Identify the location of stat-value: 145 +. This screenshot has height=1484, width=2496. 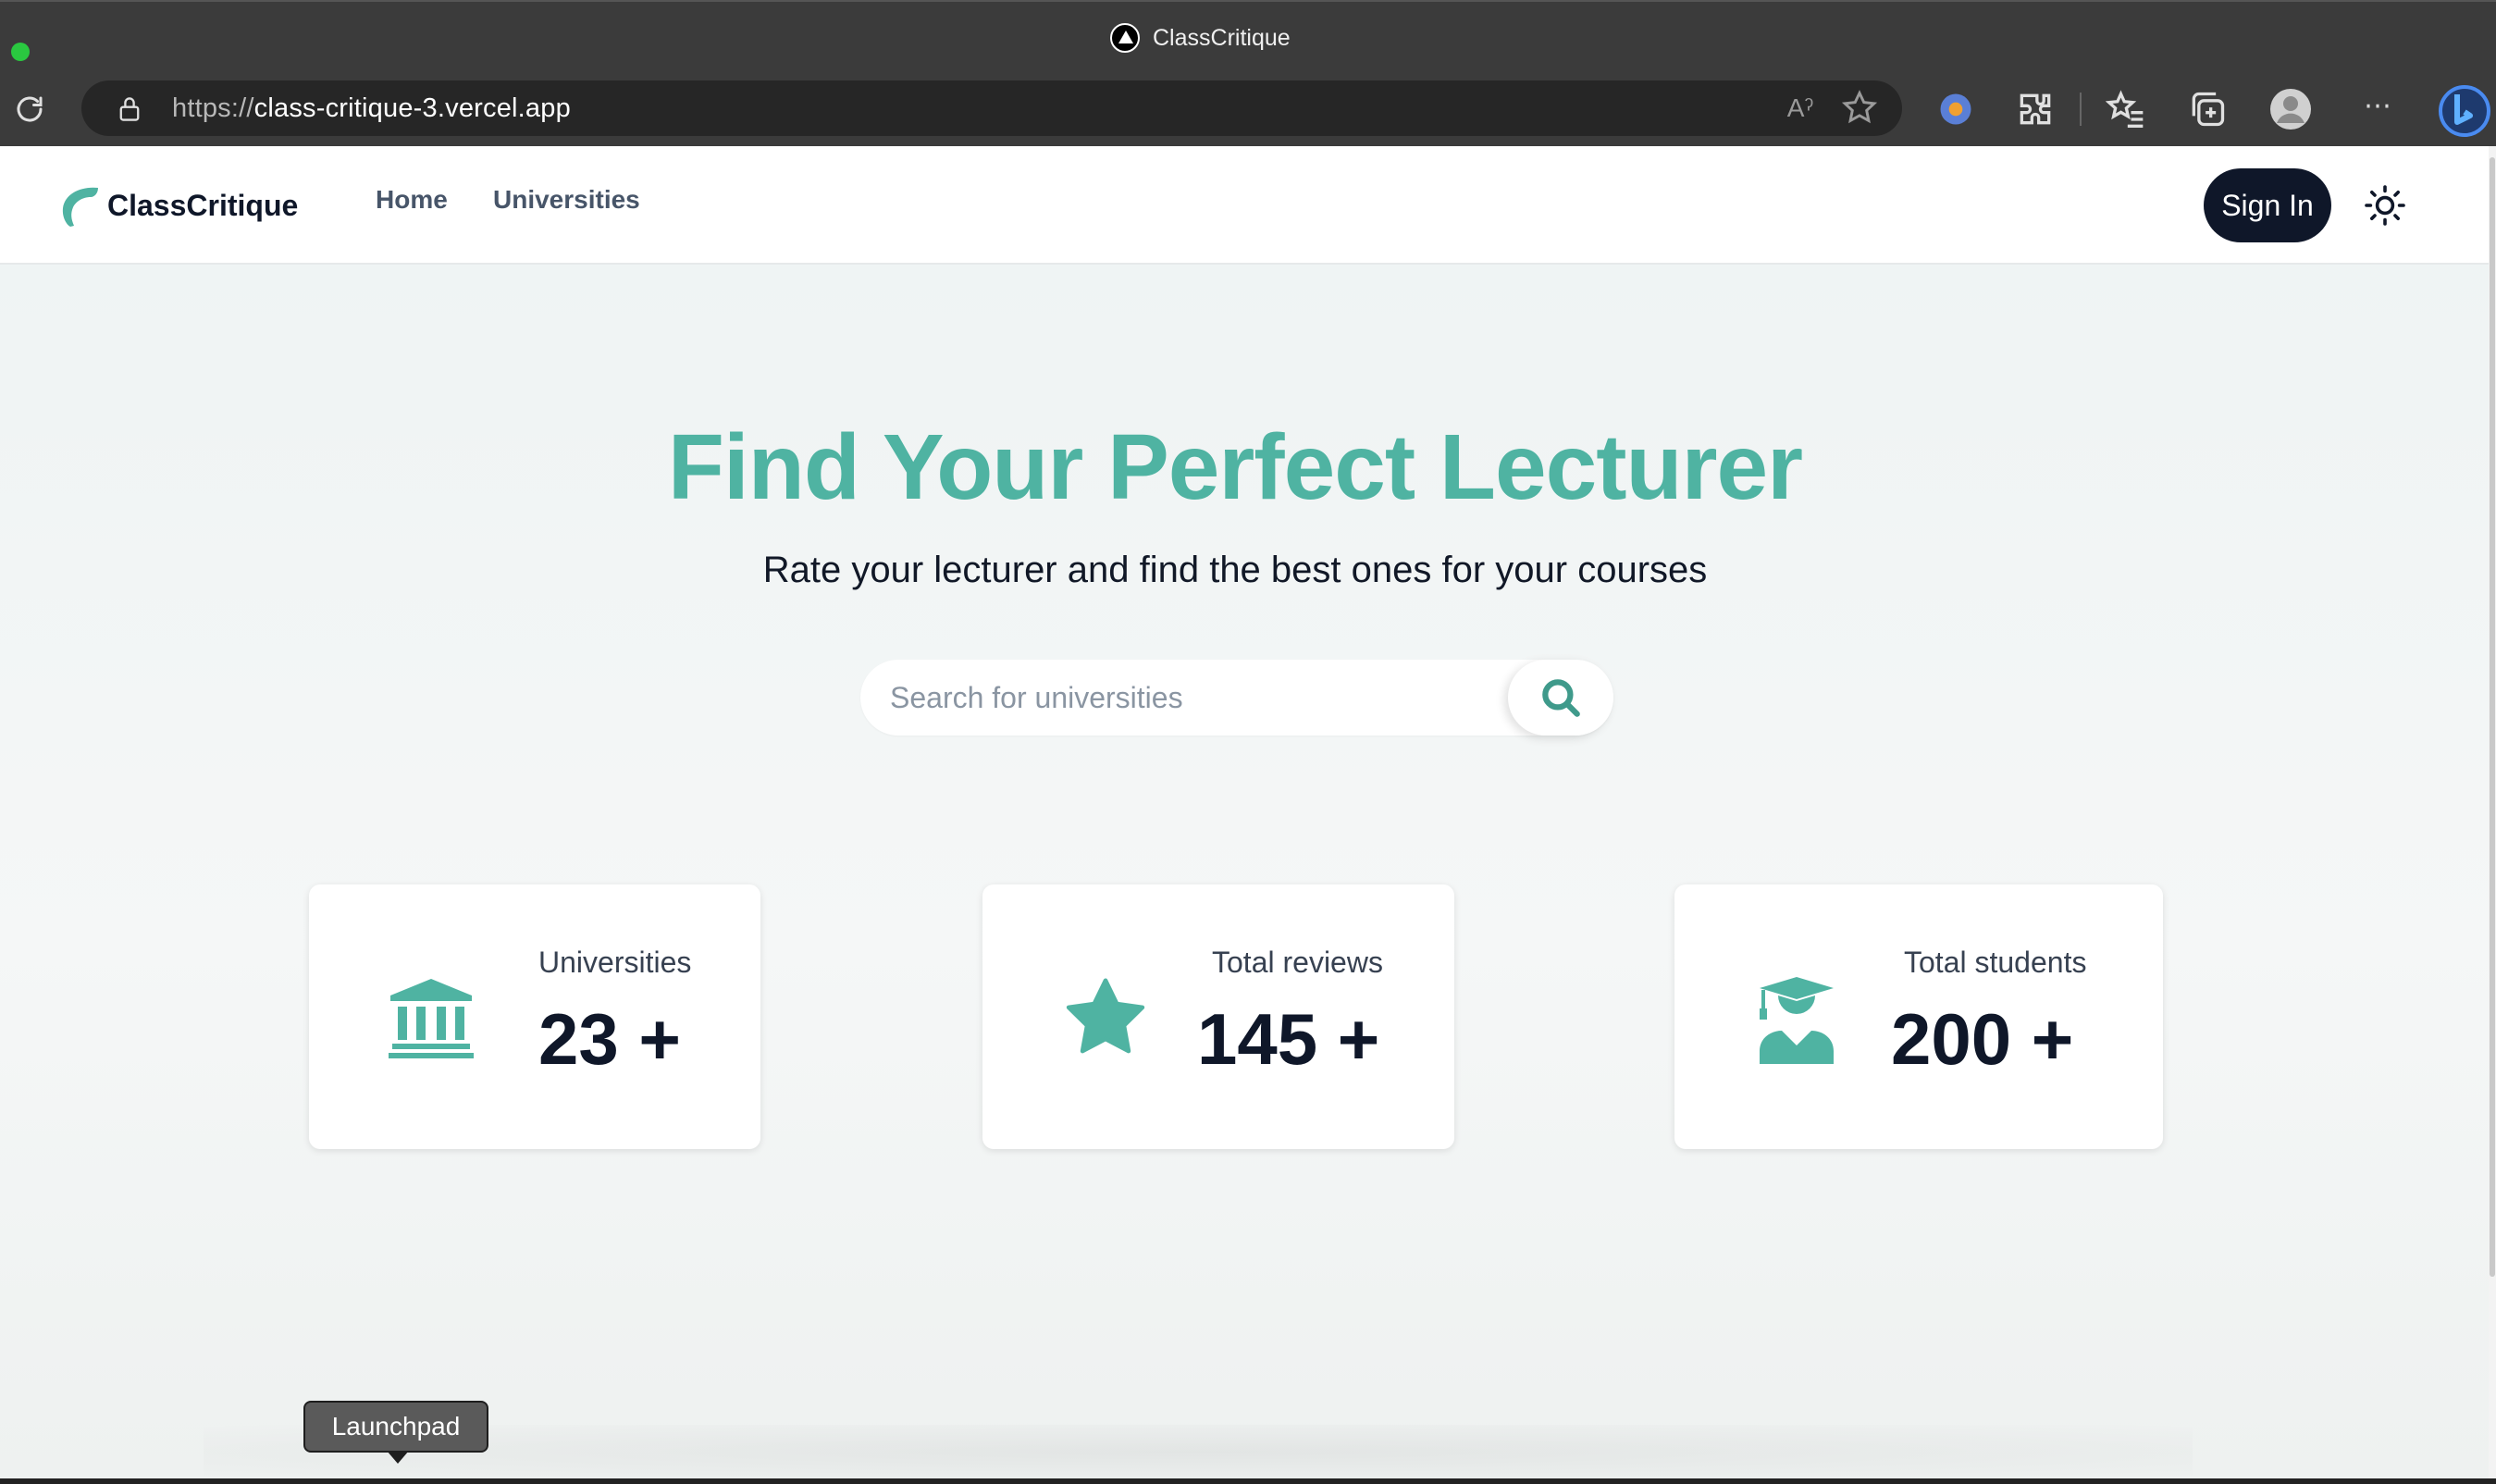
(1289, 1039).